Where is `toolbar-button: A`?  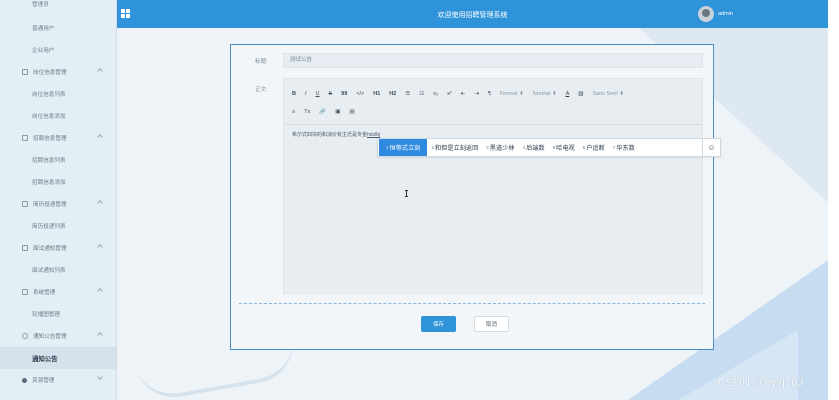 toolbar-button: A is located at coordinates (568, 94).